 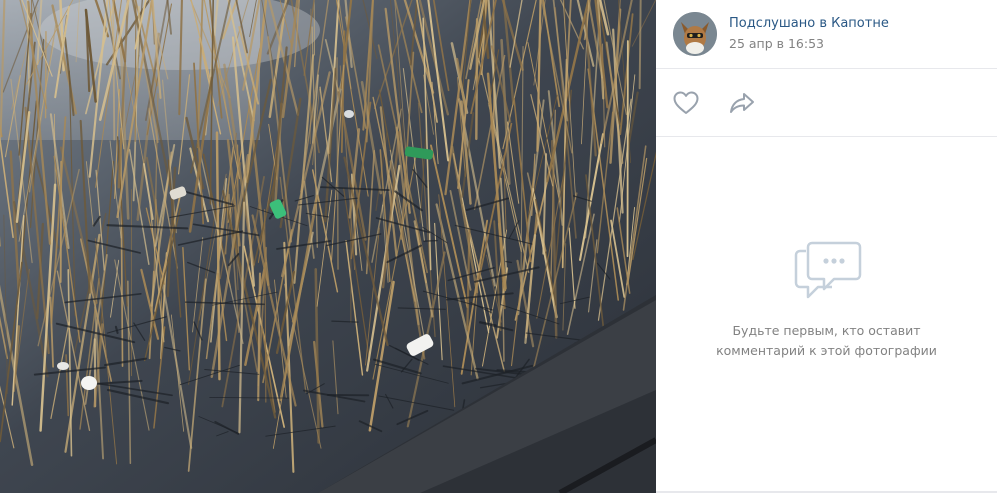 I want to click on share-button, so click(x=742, y=103).